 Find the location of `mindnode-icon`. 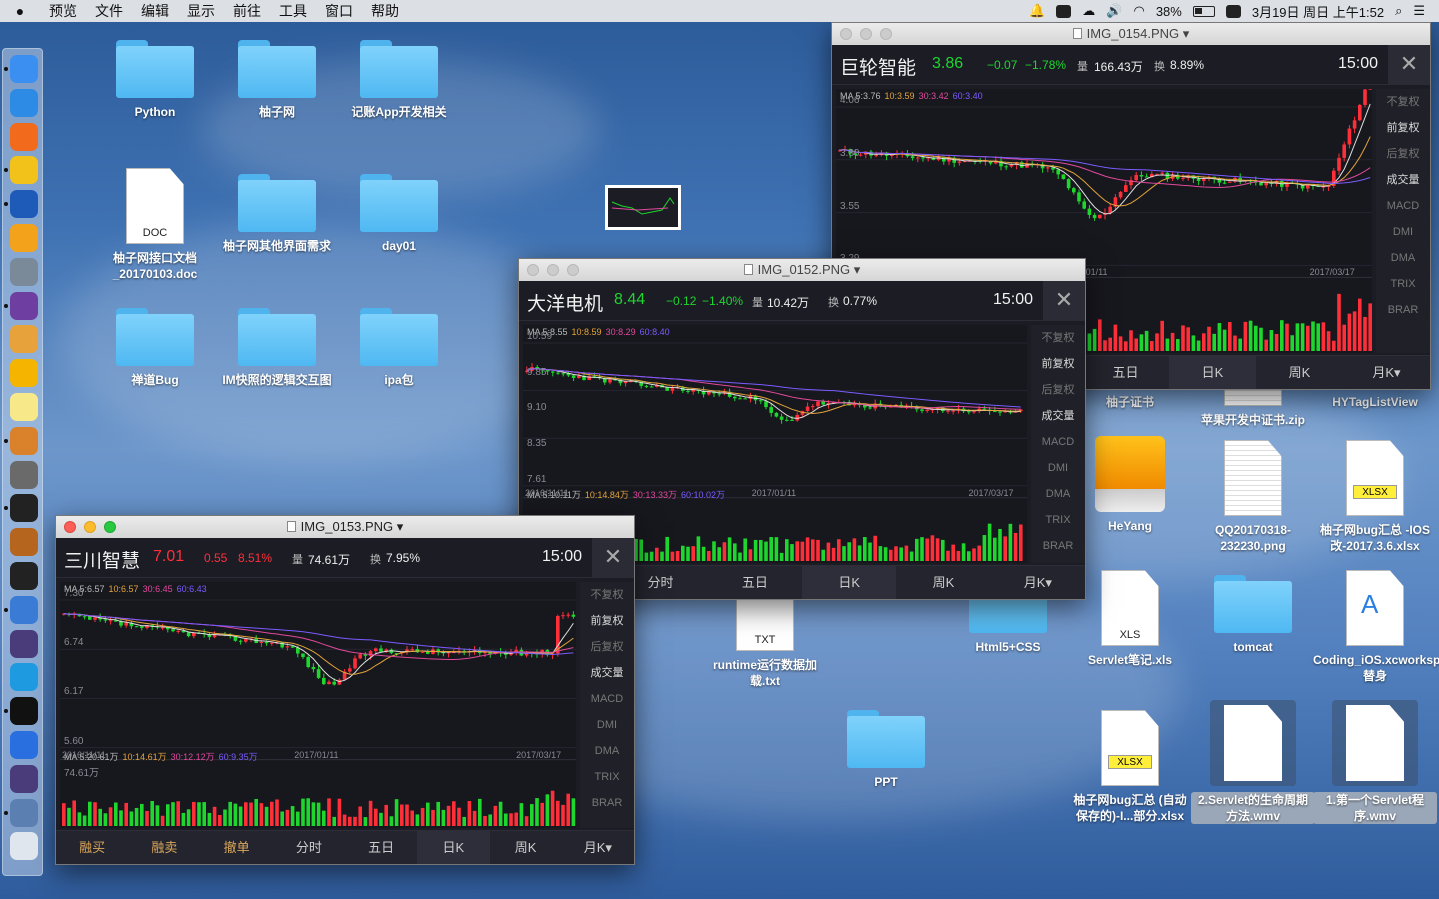

mindnode-icon is located at coordinates (24, 677).